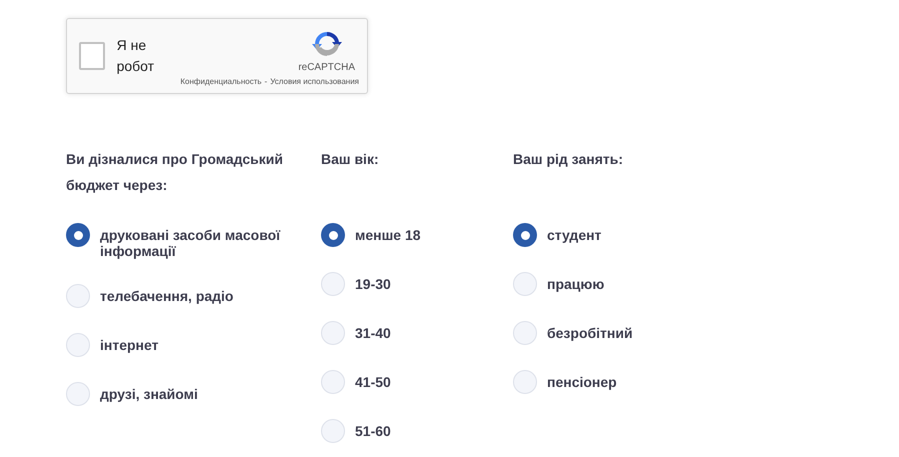  I want to click on option-label: 41-50, so click(373, 382).